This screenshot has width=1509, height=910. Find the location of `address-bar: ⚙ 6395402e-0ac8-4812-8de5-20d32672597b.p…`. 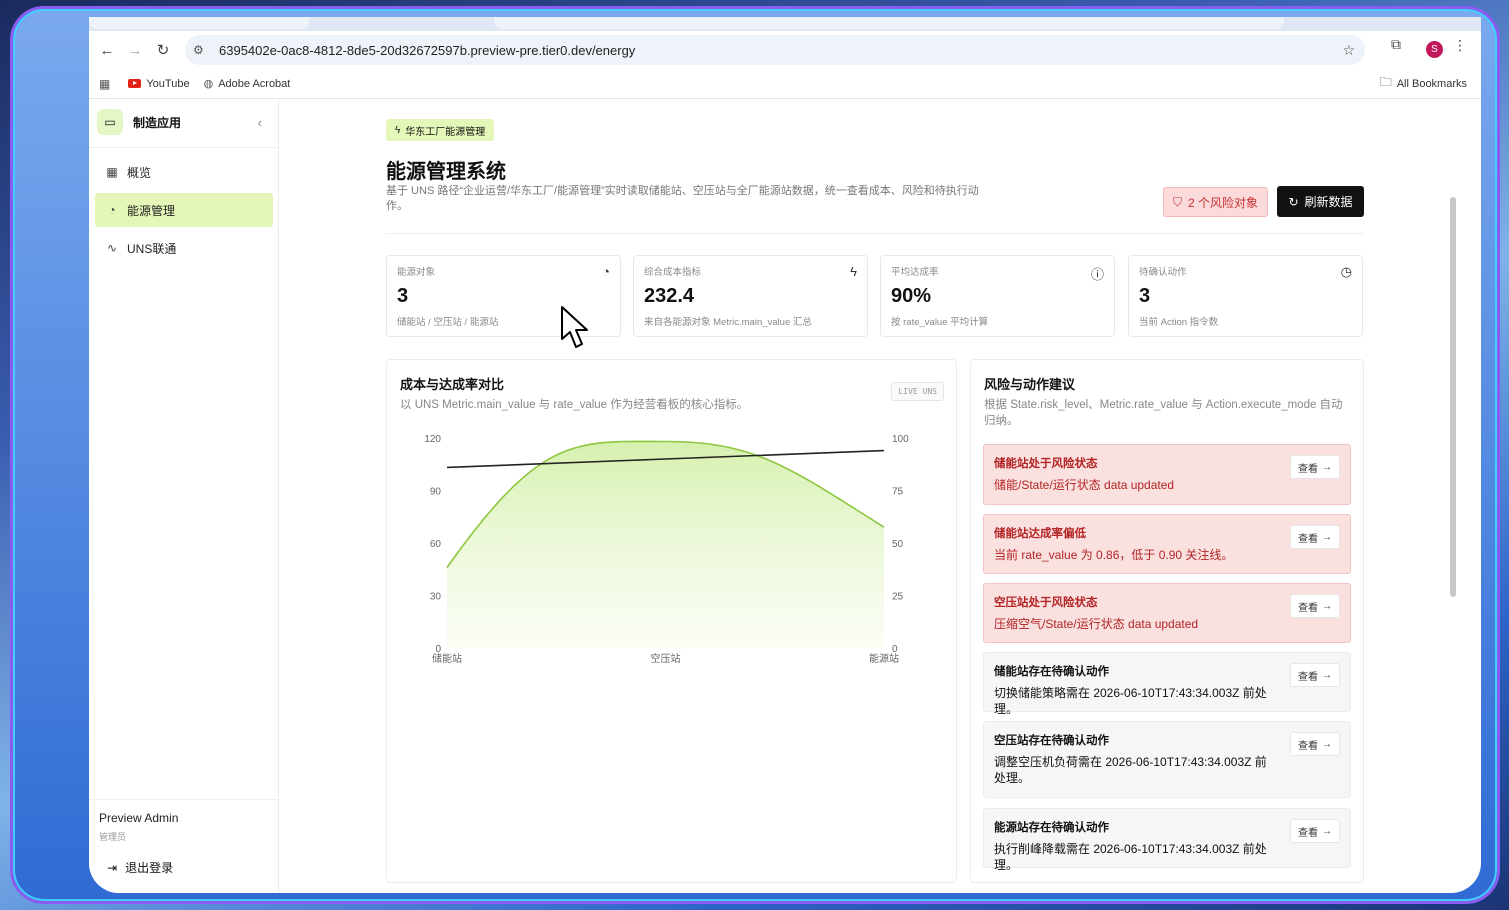

address-bar: ⚙ 6395402e-0ac8-4812-8de5-20d32672597b.p… is located at coordinates (775, 50).